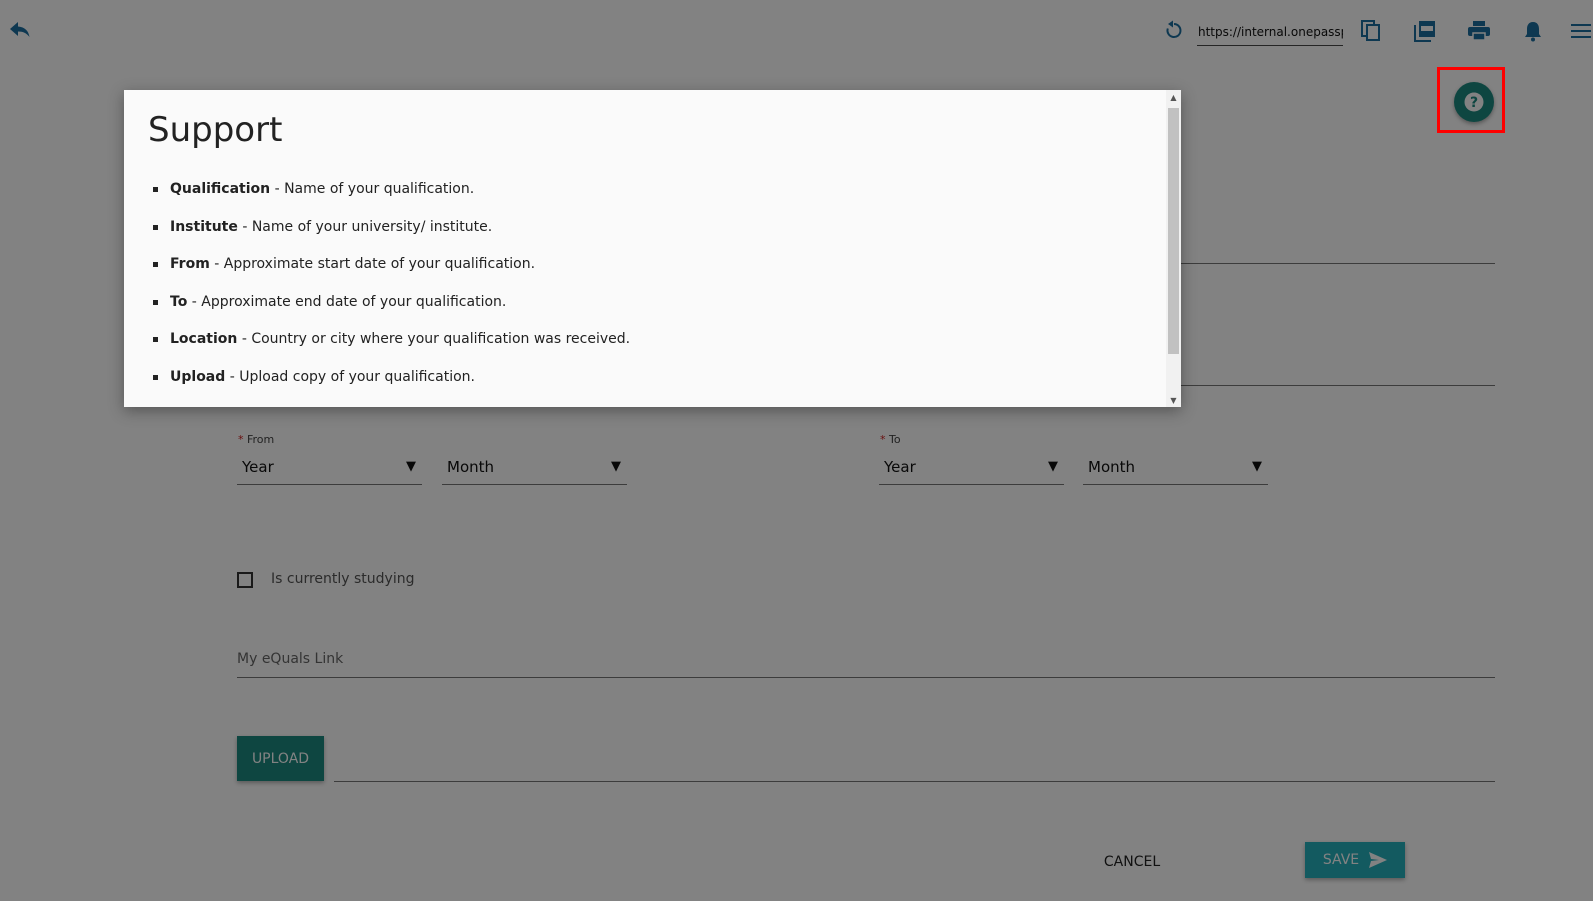 The height and width of the screenshot is (901, 1593). I want to click on modal-scrollbar: ▲ ▼, so click(1173, 248).